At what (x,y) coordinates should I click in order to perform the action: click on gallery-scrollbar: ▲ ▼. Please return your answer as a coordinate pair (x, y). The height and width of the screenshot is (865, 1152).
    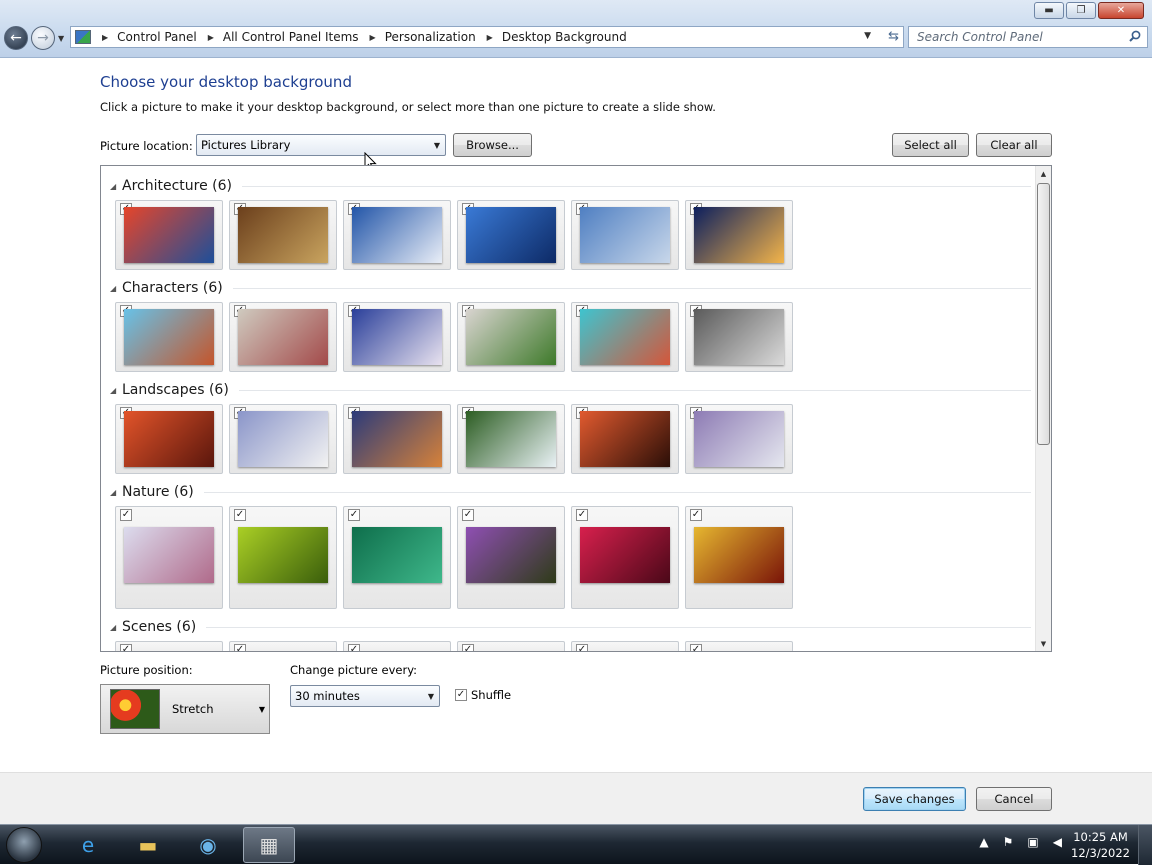
    Looking at the image, I should click on (1043, 408).